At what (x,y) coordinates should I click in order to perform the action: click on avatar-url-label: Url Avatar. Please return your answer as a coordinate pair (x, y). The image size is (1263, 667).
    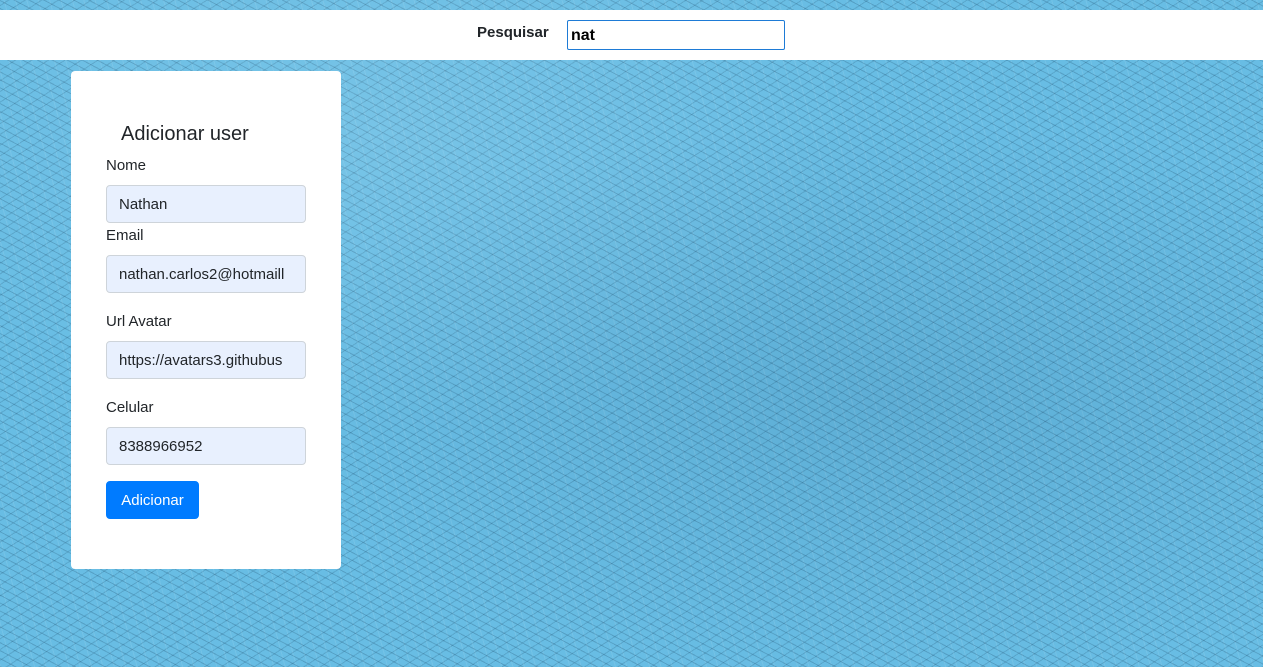
    Looking at the image, I should click on (139, 321).